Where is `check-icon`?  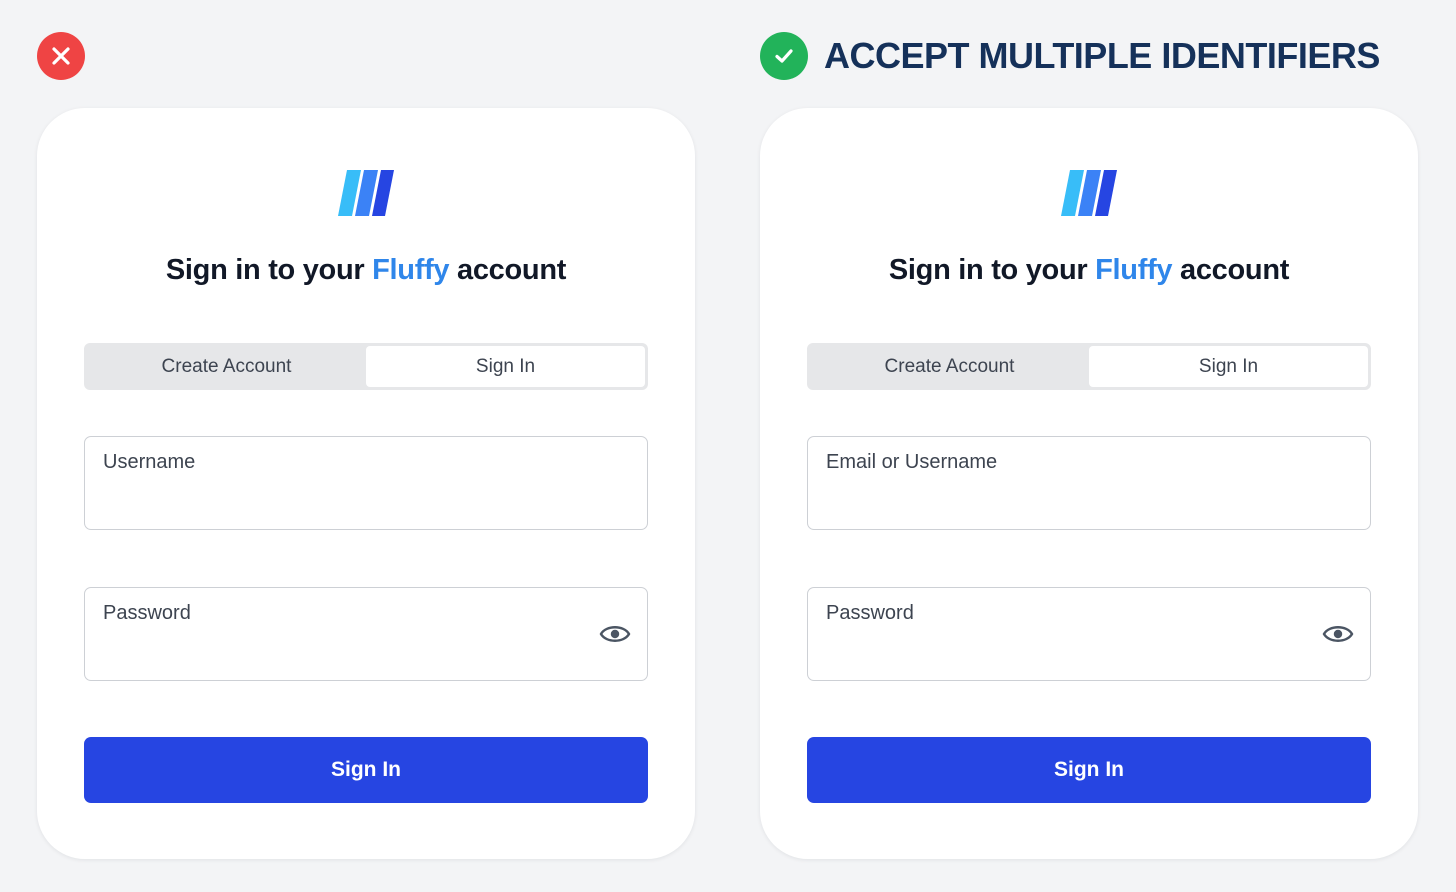 check-icon is located at coordinates (784, 56).